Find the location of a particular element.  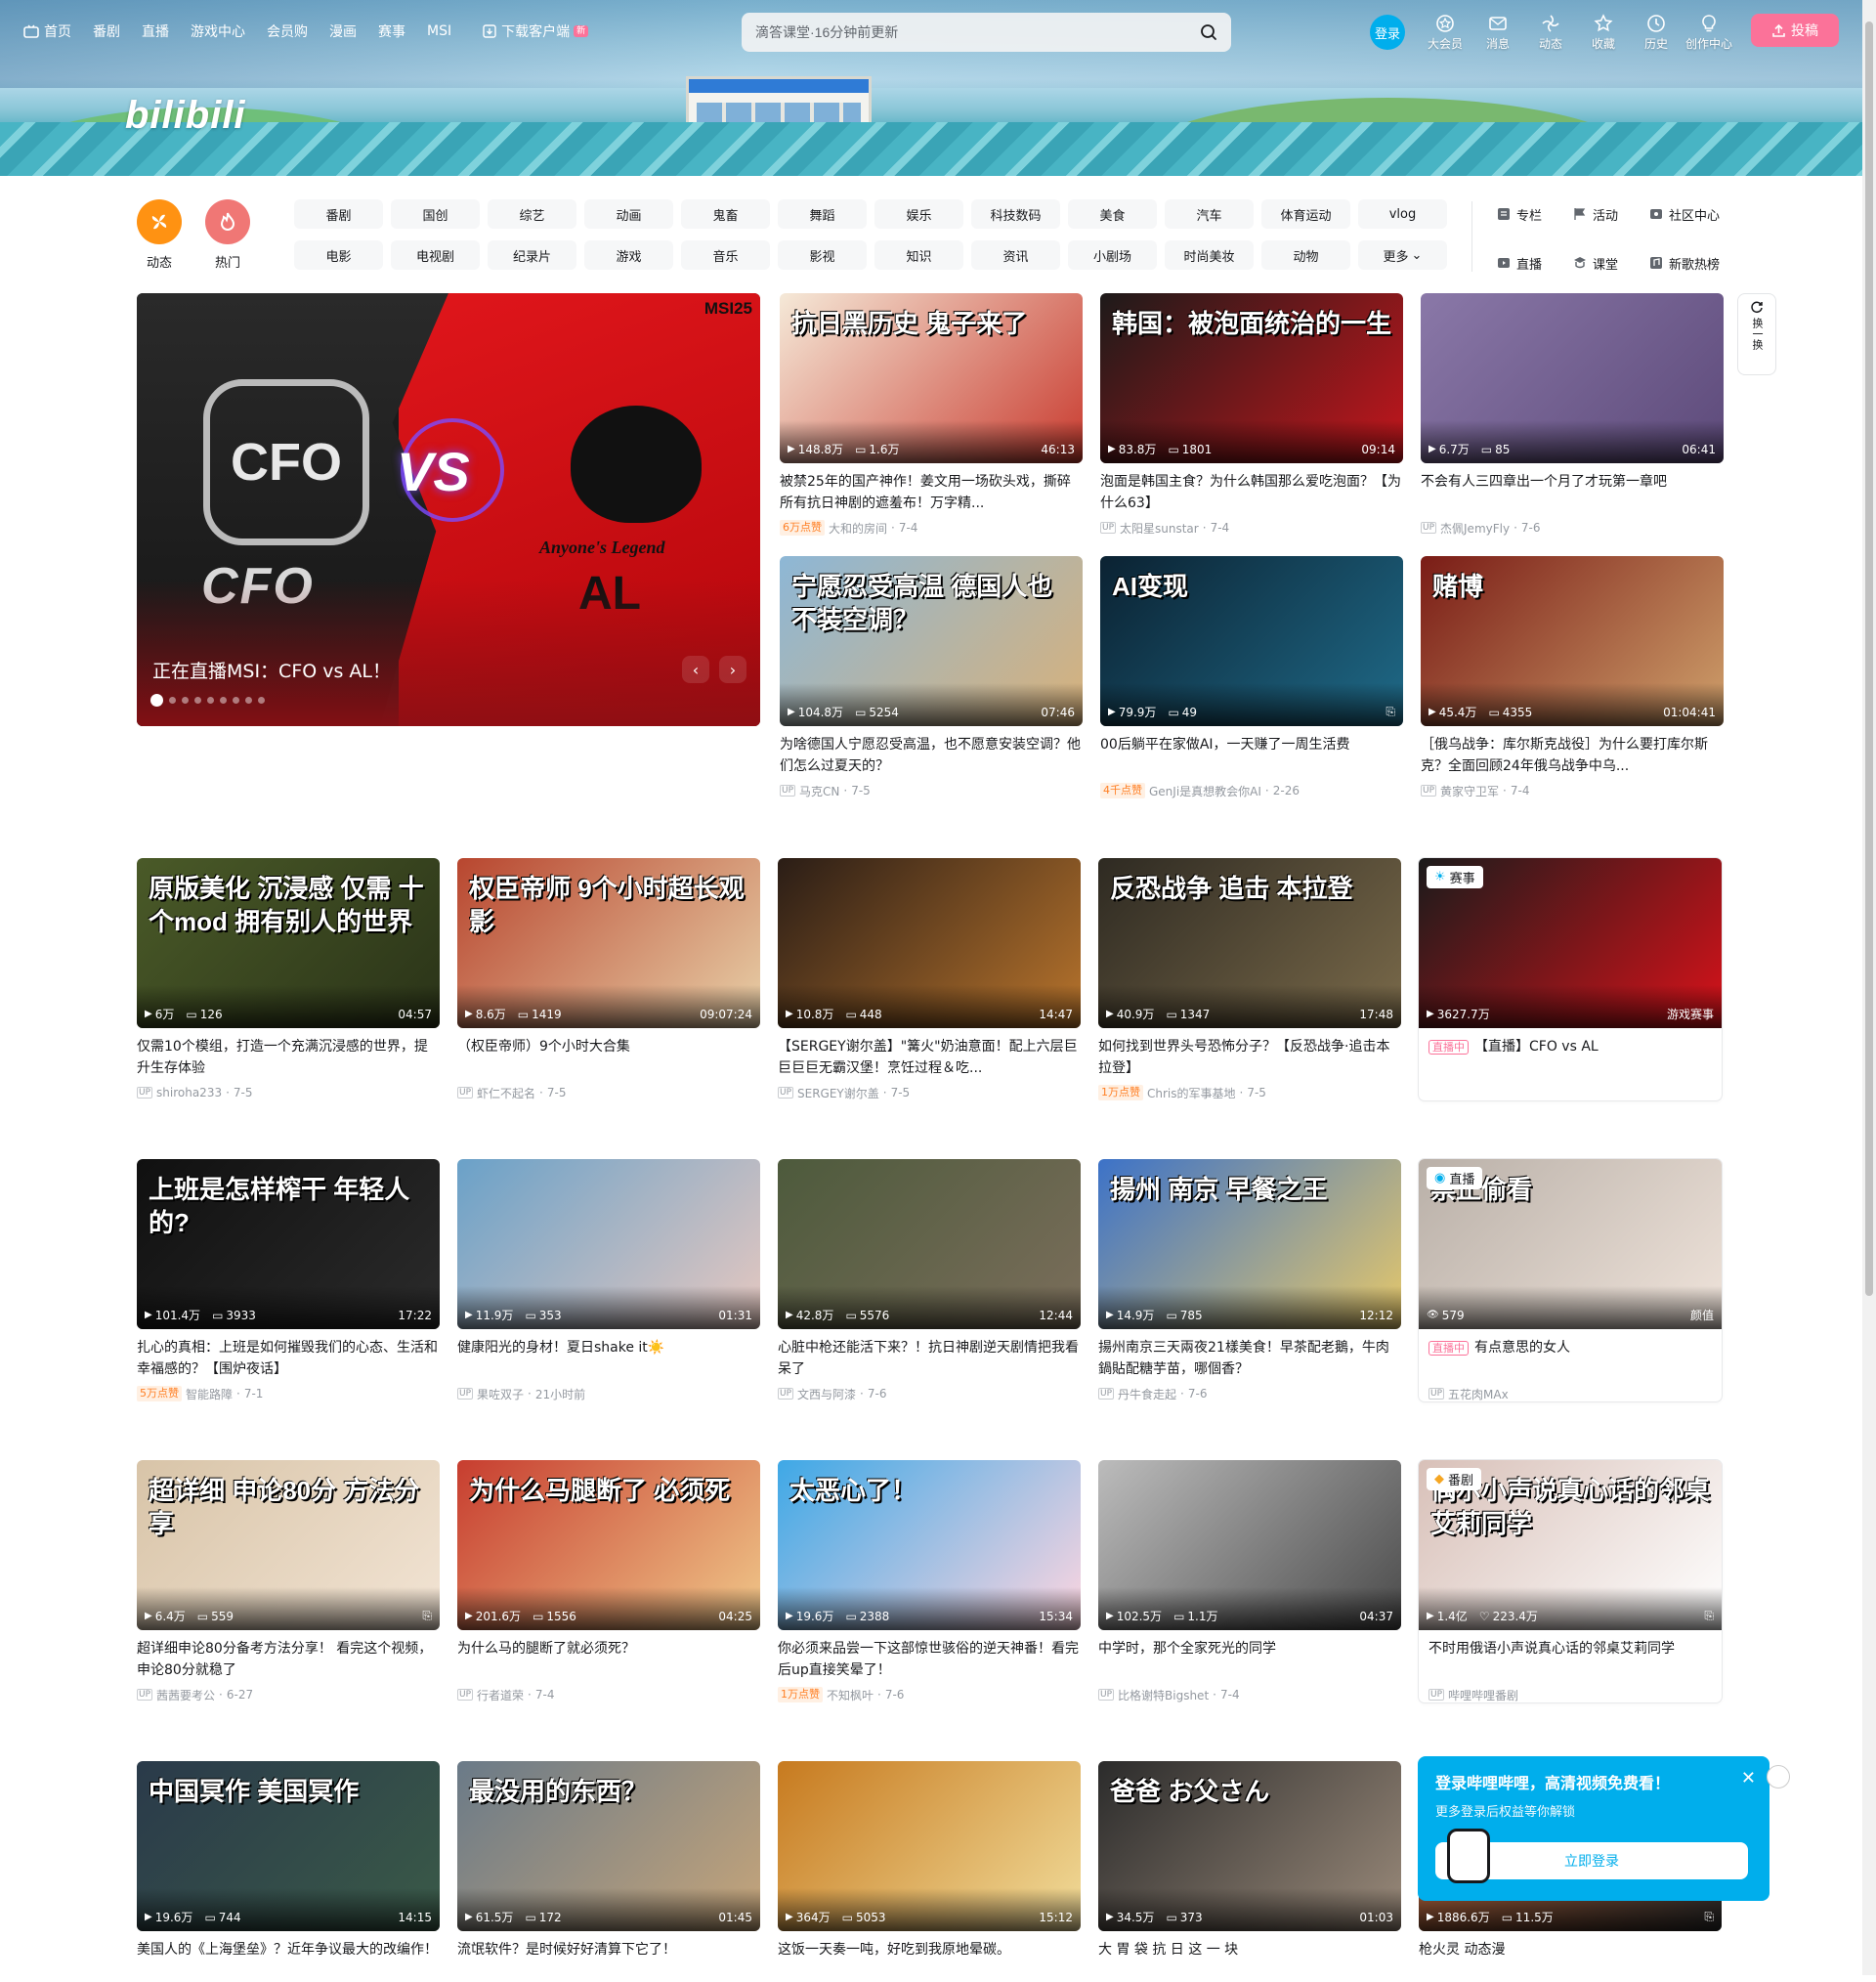

video-card: ▶ 364万 ▭ 5053 15:12 这饭一天奏一吨，好吃到我原地晕碳。 is located at coordinates (929, 1872).